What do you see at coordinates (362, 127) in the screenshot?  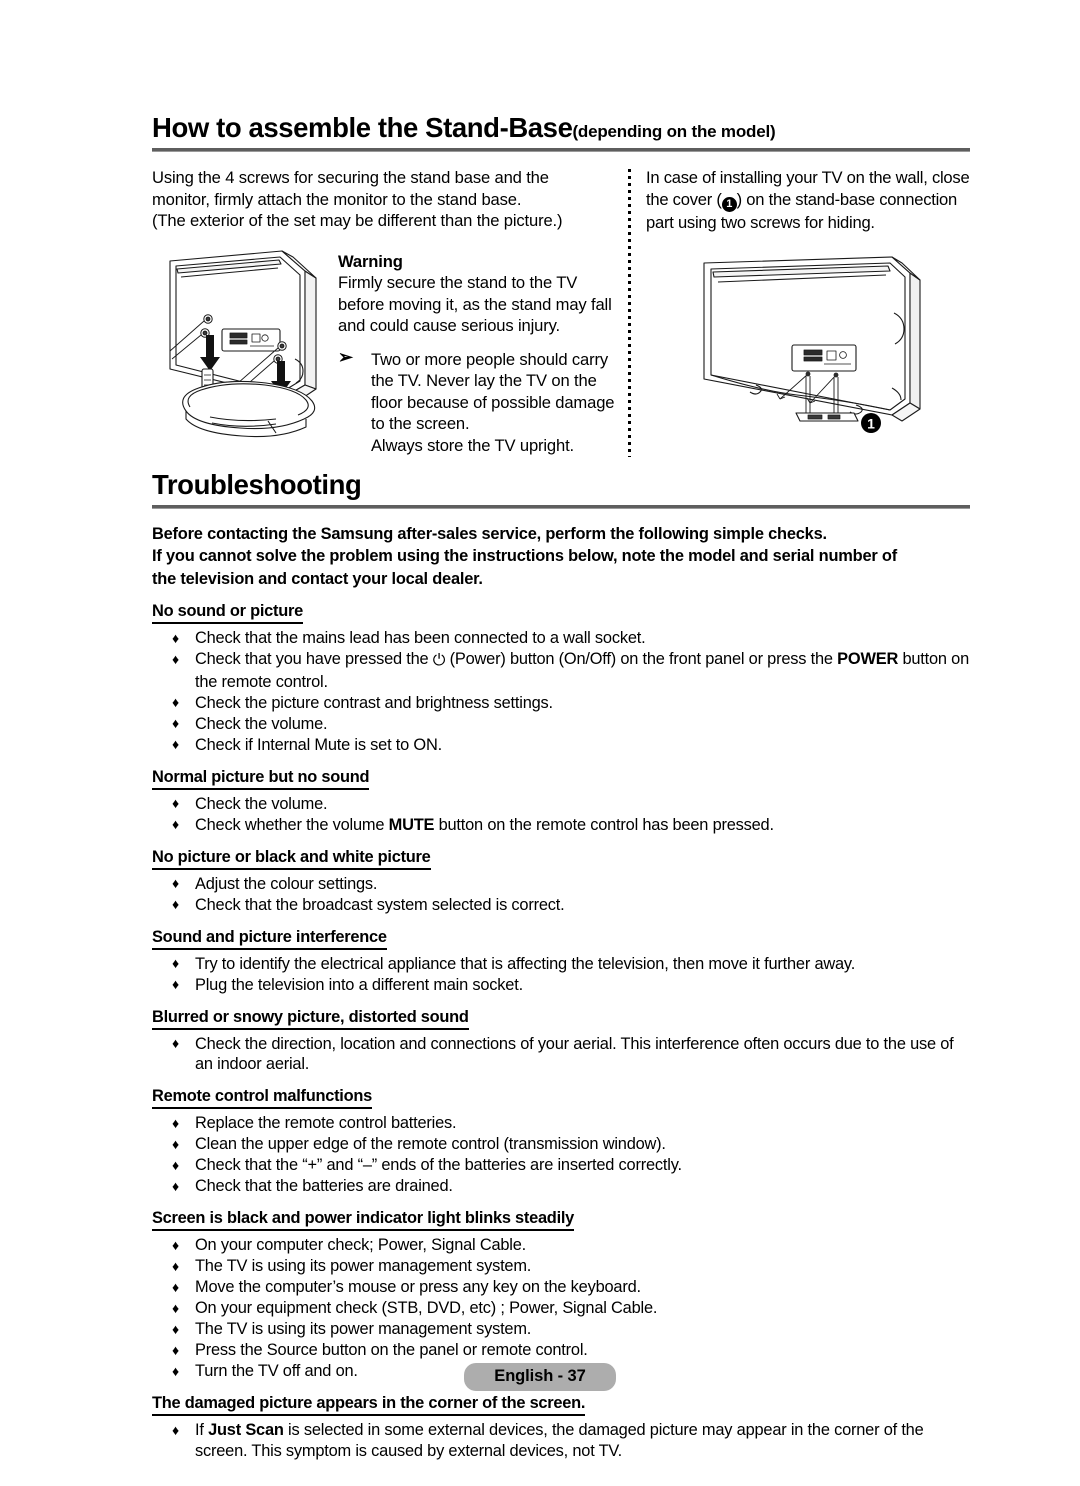 I see `stand-base-heading-main: How to assemble the Stand-Base` at bounding box center [362, 127].